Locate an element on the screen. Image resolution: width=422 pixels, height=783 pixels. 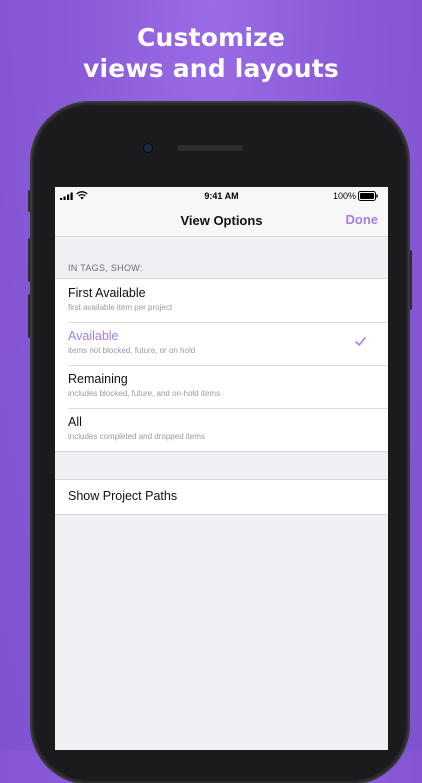
battery-icon is located at coordinates (368, 196).